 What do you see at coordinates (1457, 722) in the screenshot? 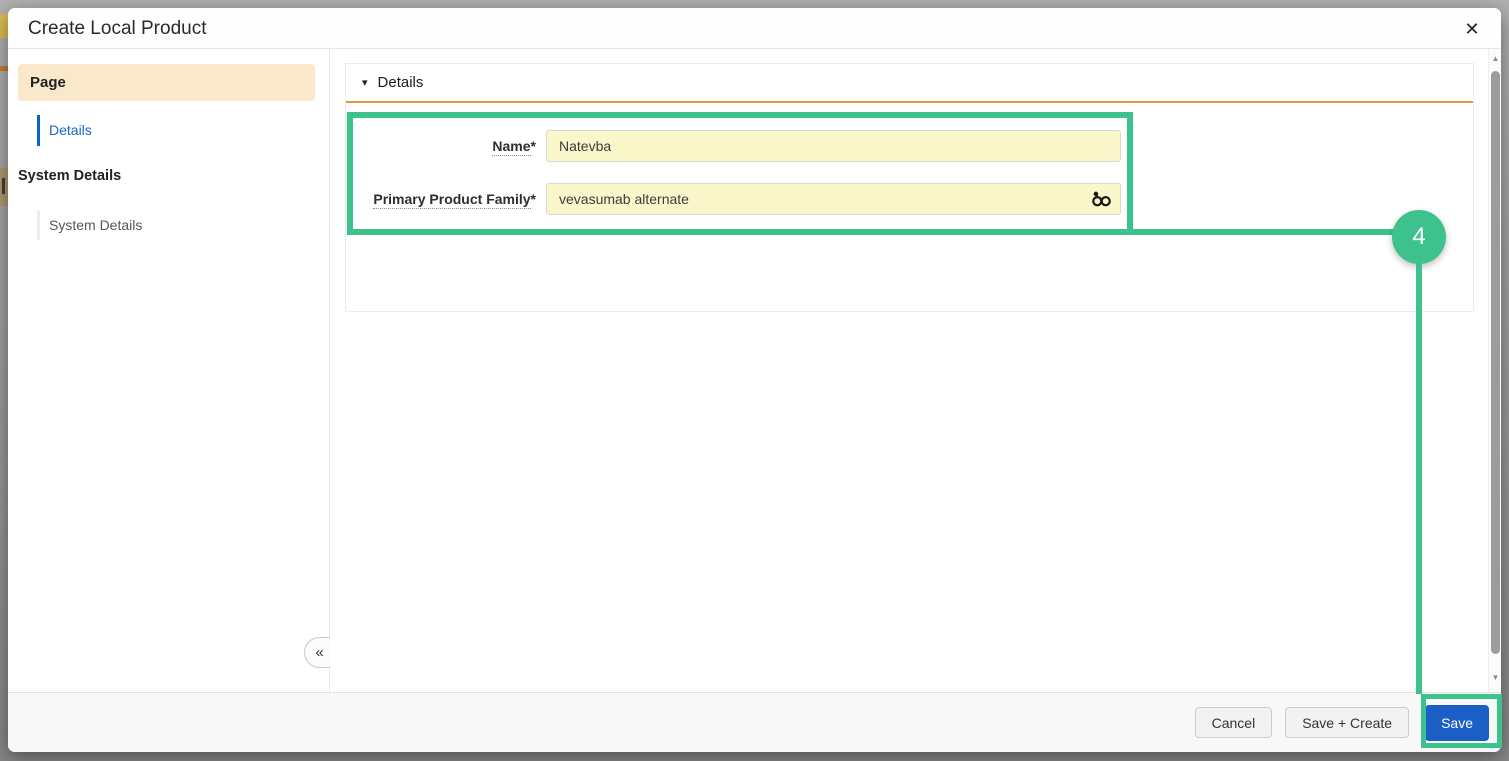
I see `save-button: Save` at bounding box center [1457, 722].